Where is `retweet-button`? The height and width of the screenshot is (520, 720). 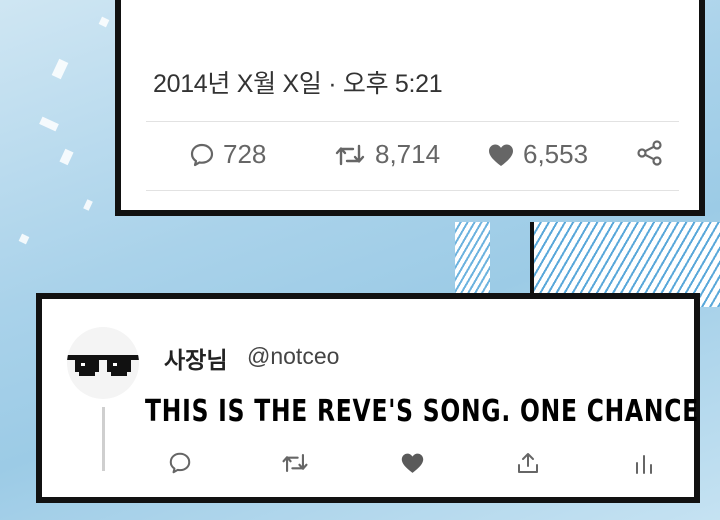
retweet-button is located at coordinates (295, 465).